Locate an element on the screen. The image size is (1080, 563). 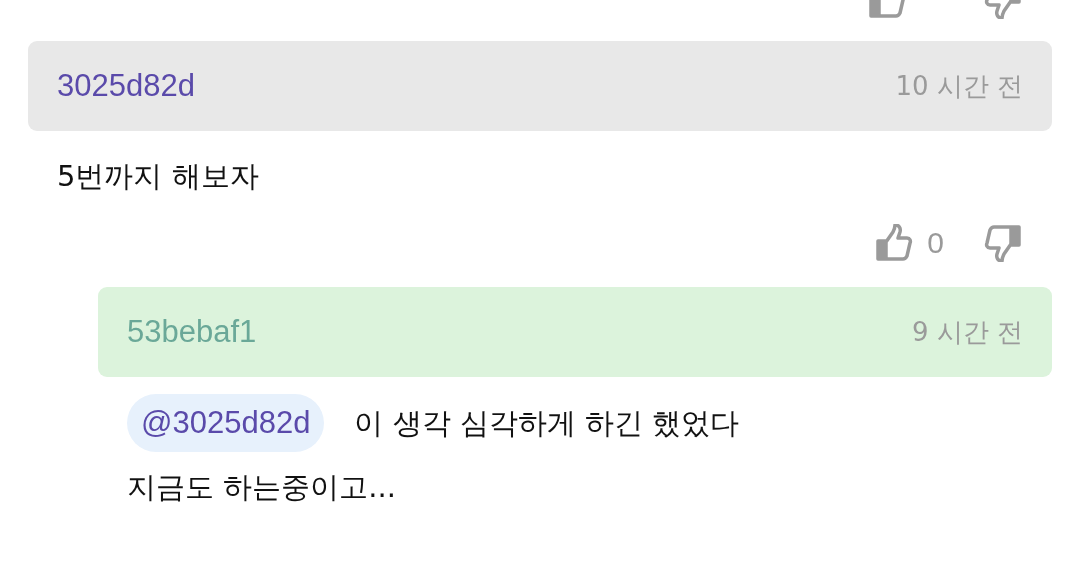
mention-chip: @3025d82d is located at coordinates (226, 423).